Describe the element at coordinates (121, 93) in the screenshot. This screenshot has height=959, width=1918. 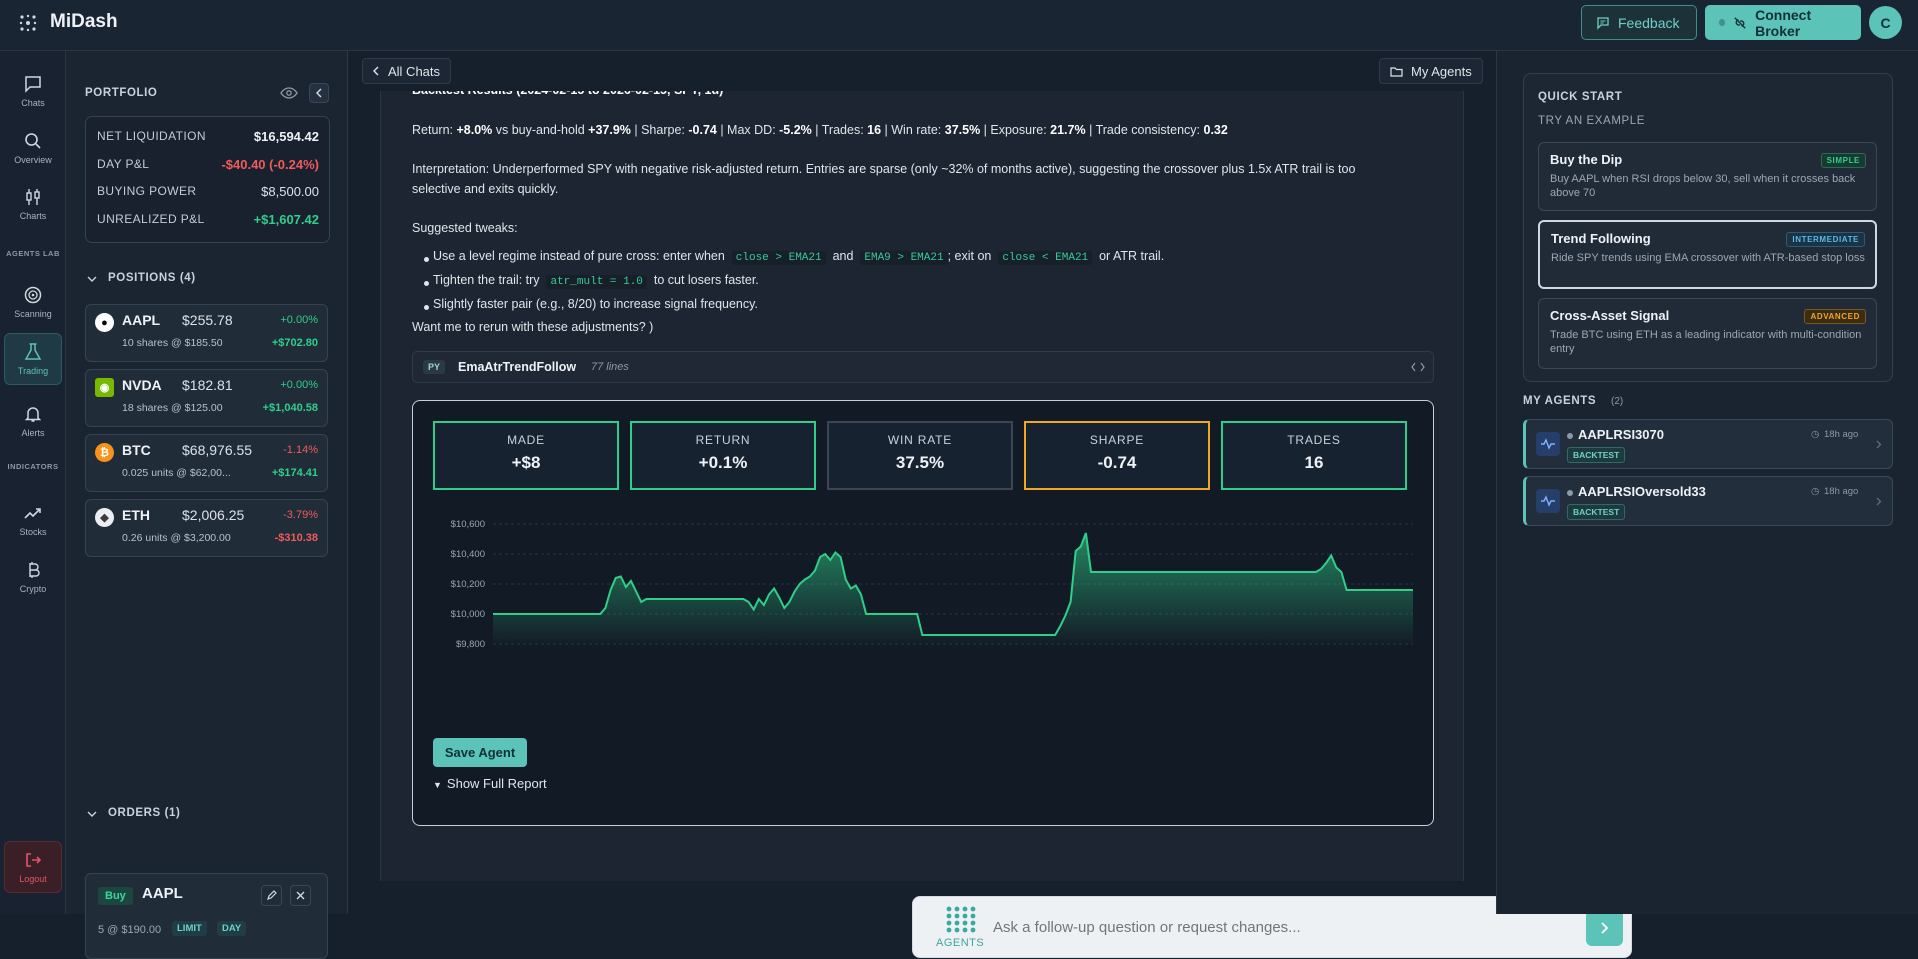
I see `portfolio-title: PORTFOLIO` at that location.